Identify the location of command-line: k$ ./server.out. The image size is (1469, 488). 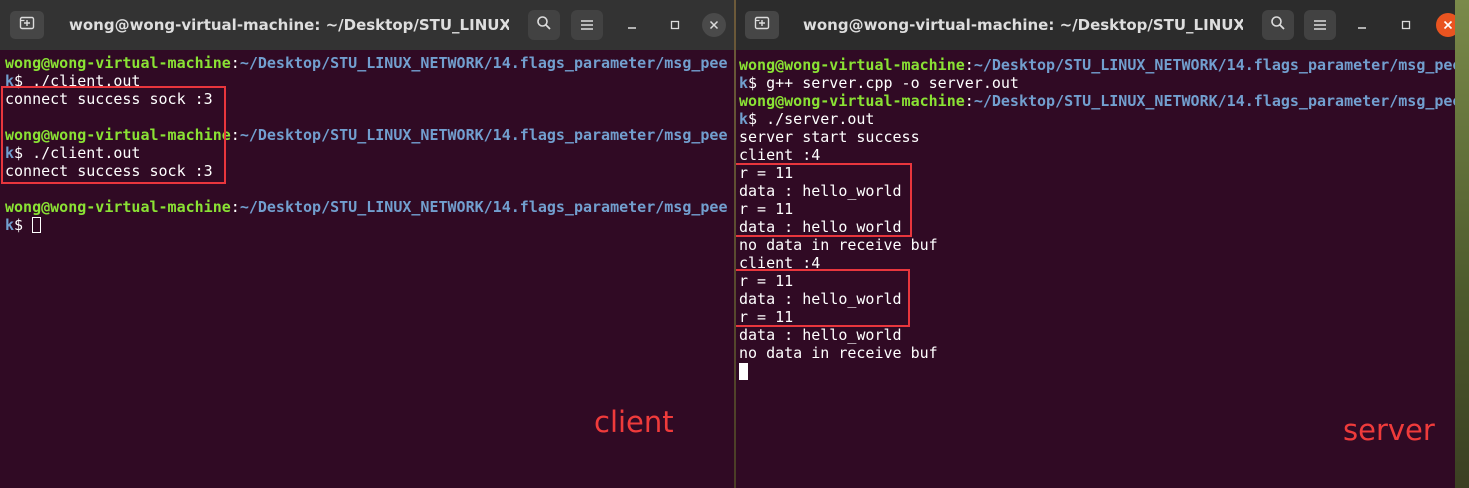
(807, 119).